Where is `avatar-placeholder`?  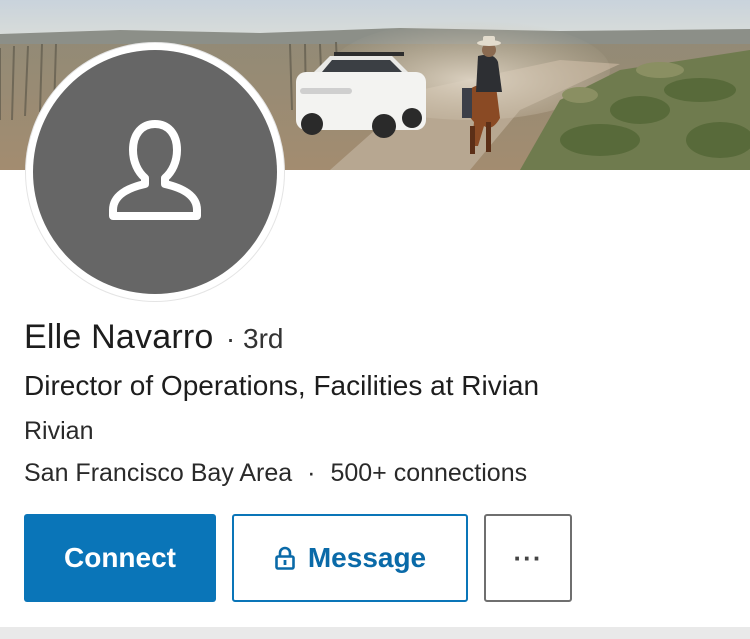
avatar-placeholder is located at coordinates (155, 172).